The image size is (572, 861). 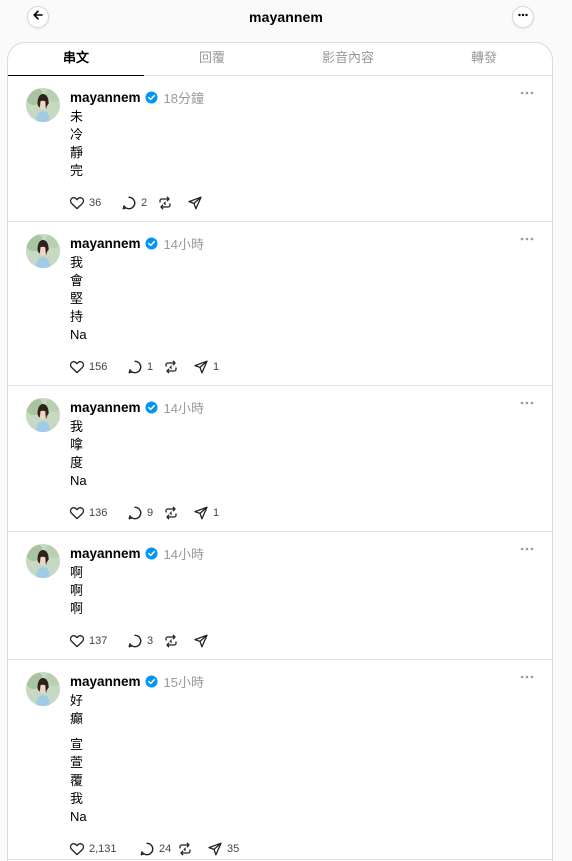 I want to click on post-text-line: 堅, so click(x=77, y=298).